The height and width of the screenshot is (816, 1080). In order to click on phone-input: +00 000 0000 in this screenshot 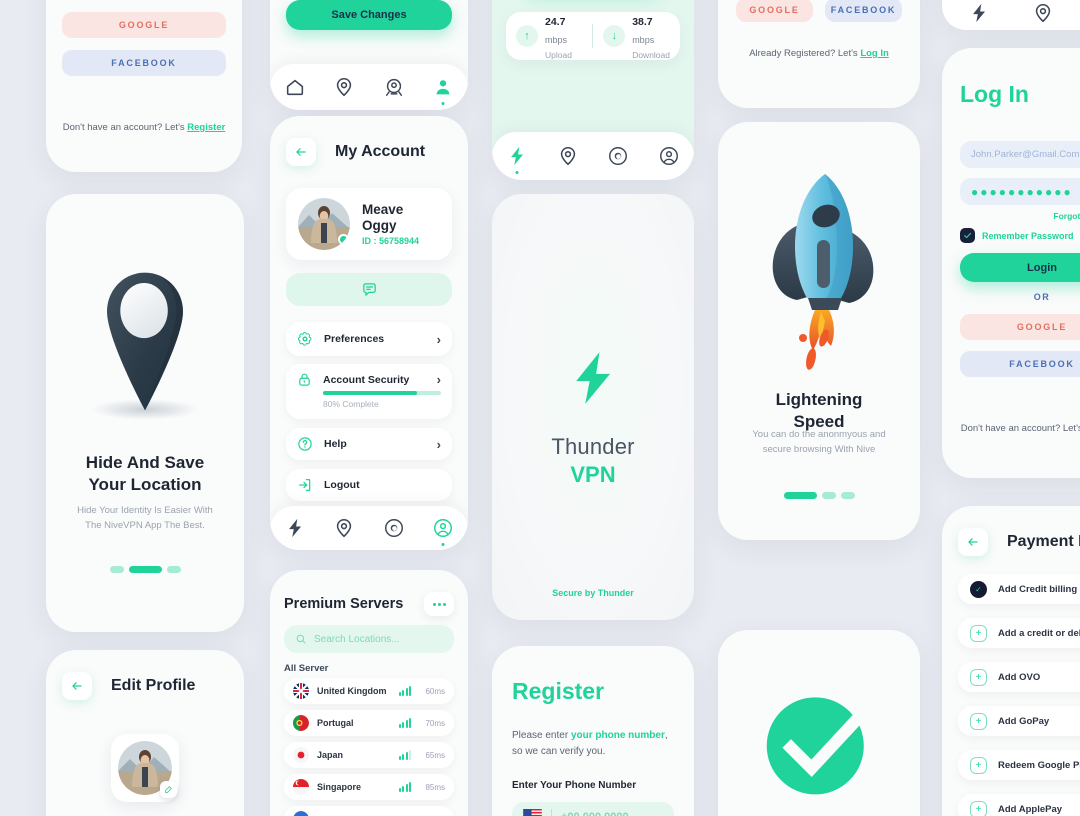, I will do `click(593, 809)`.